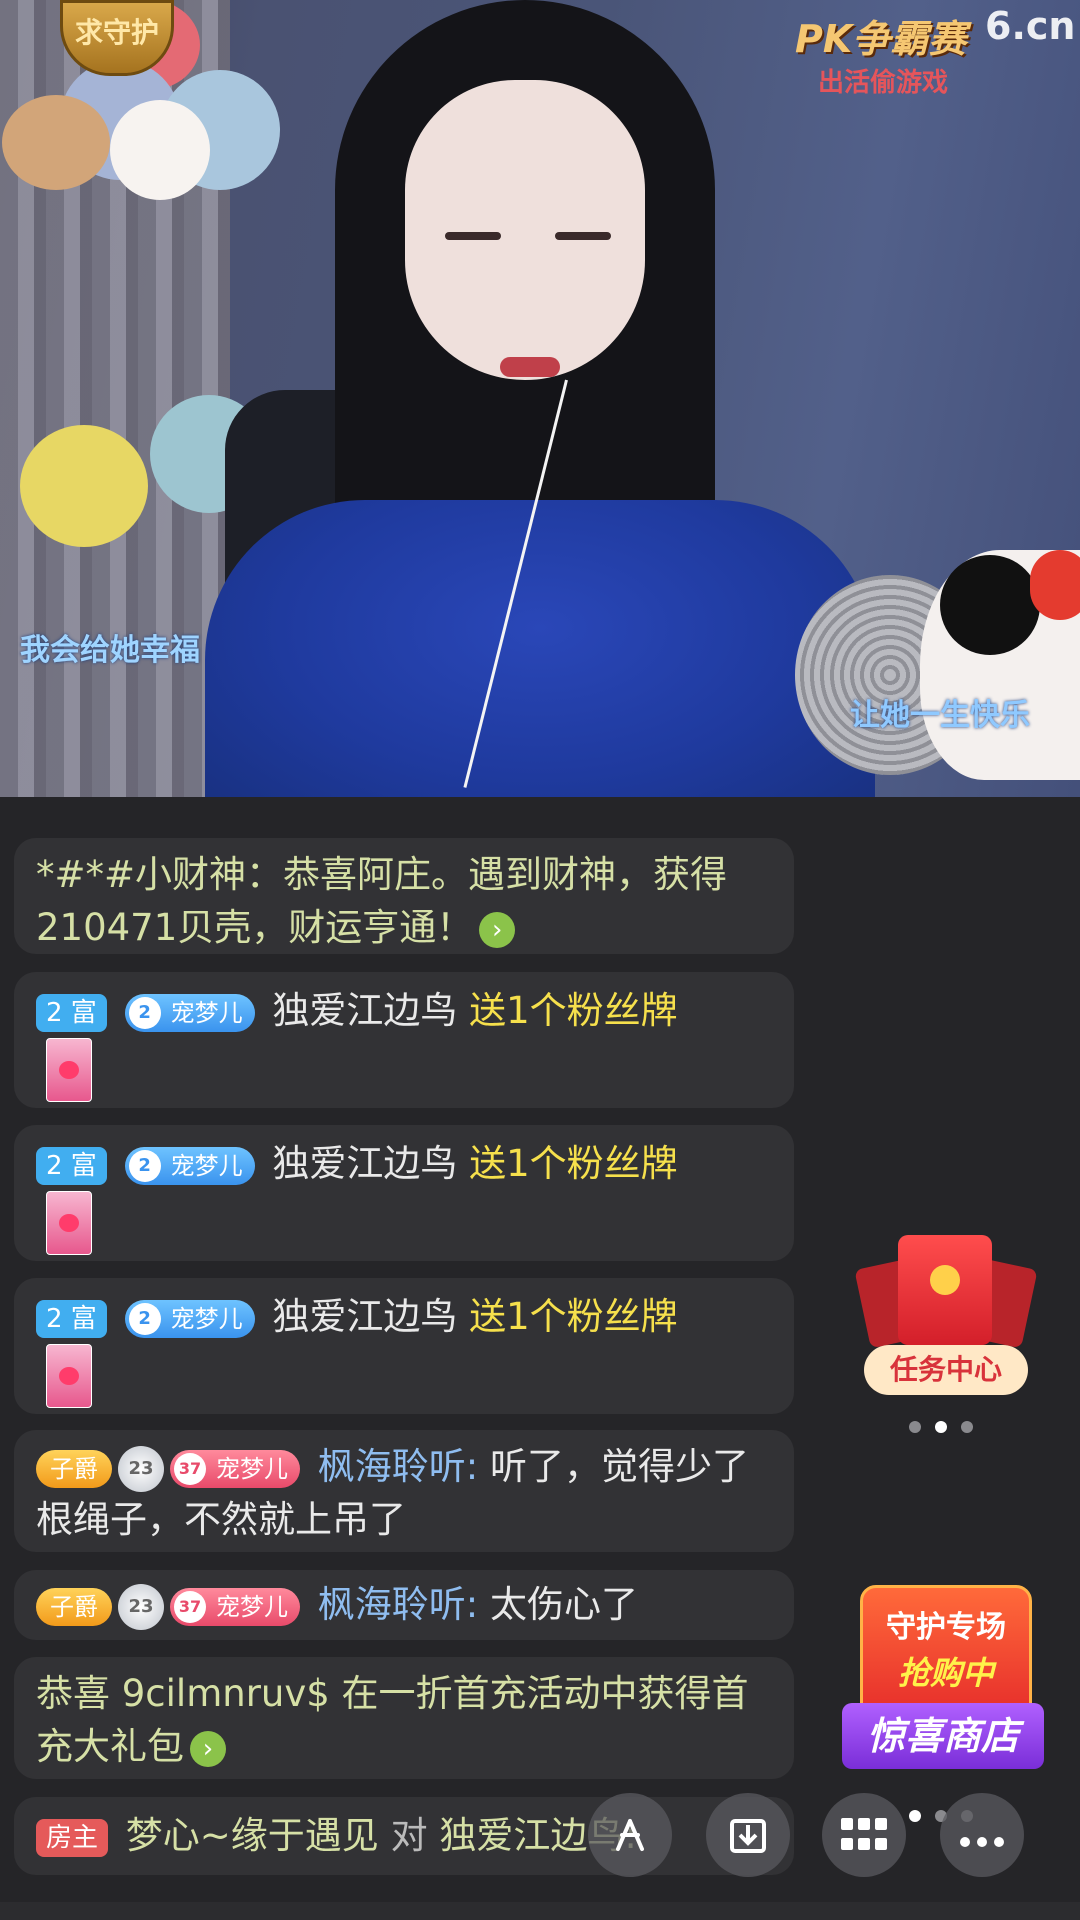 Image resolution: width=1080 pixels, height=1920 pixels. Describe the element at coordinates (56, 142) in the screenshot. I see `bear-toy` at that location.